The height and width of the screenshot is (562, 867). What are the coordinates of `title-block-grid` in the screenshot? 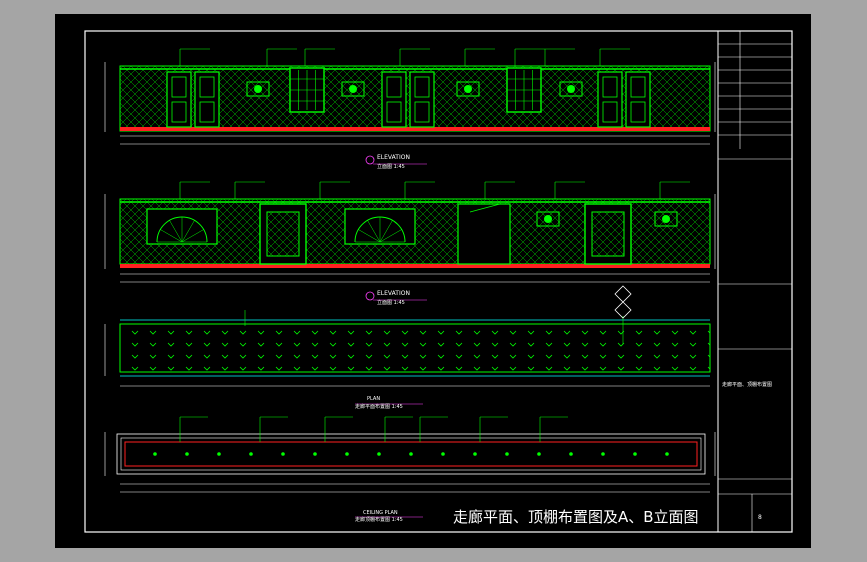 It's located at (755, 281).